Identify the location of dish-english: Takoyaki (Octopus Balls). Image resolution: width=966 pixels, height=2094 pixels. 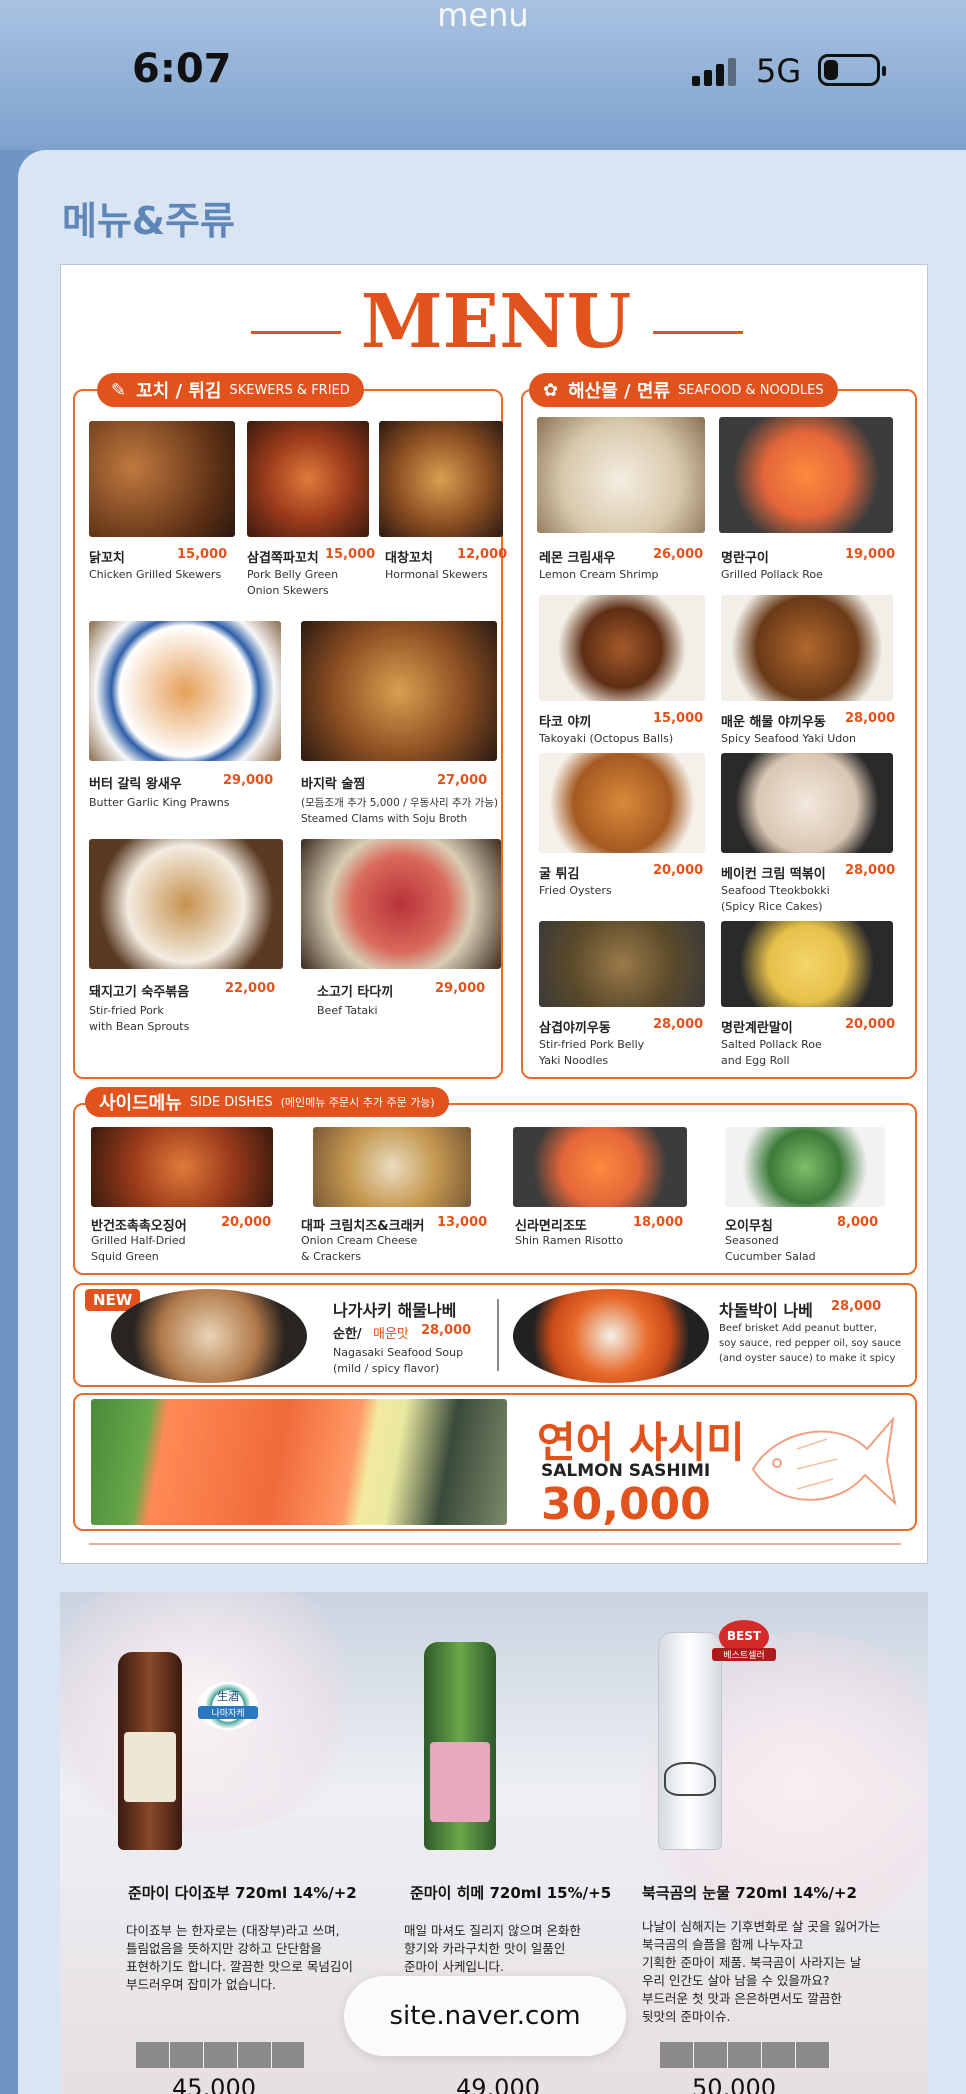
(606, 738).